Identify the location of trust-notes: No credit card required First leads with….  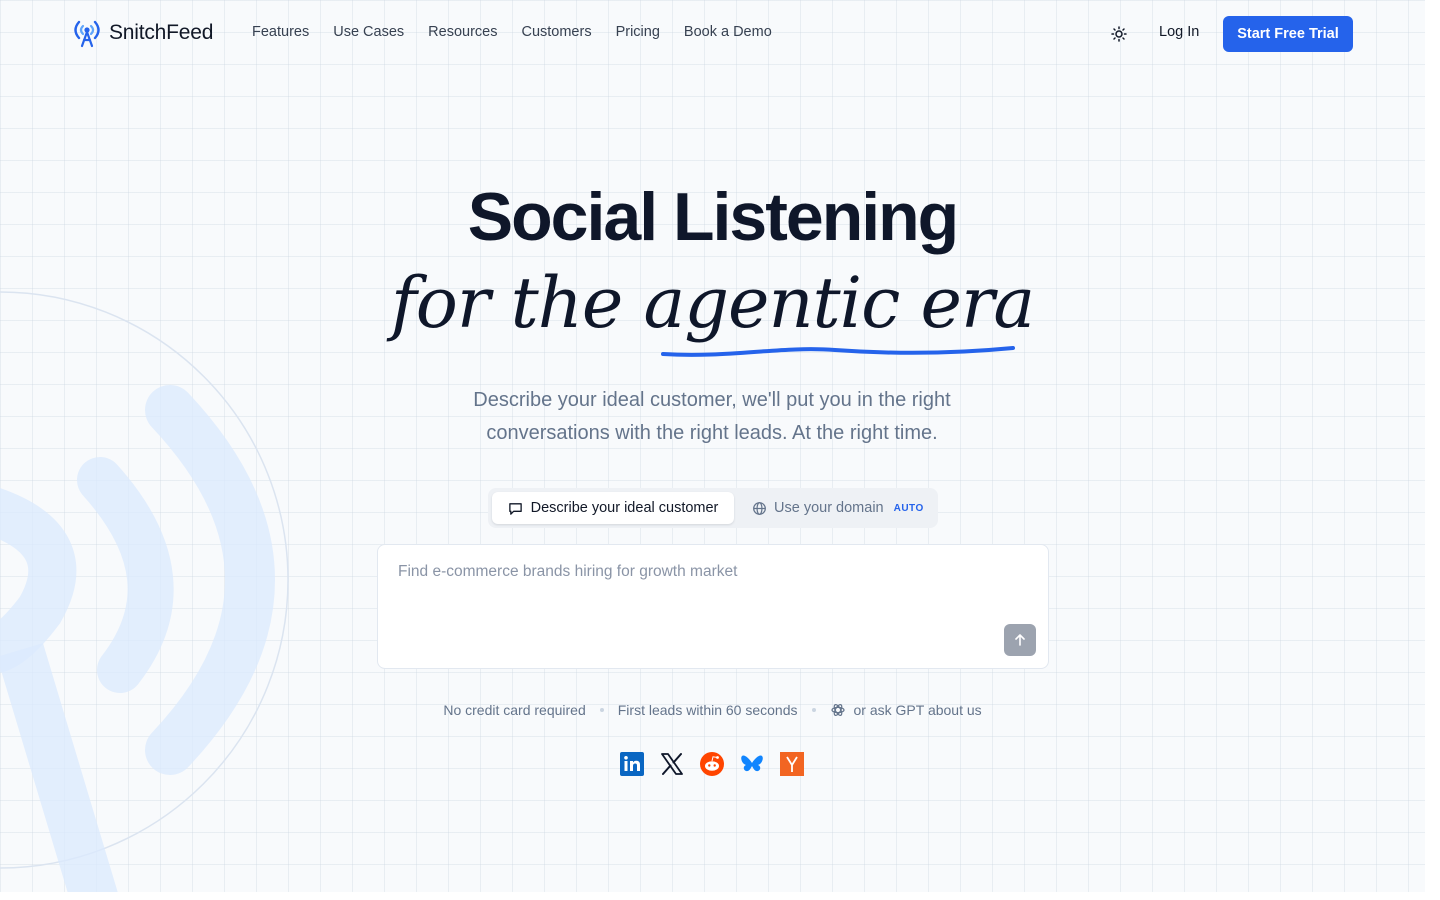
(712, 710).